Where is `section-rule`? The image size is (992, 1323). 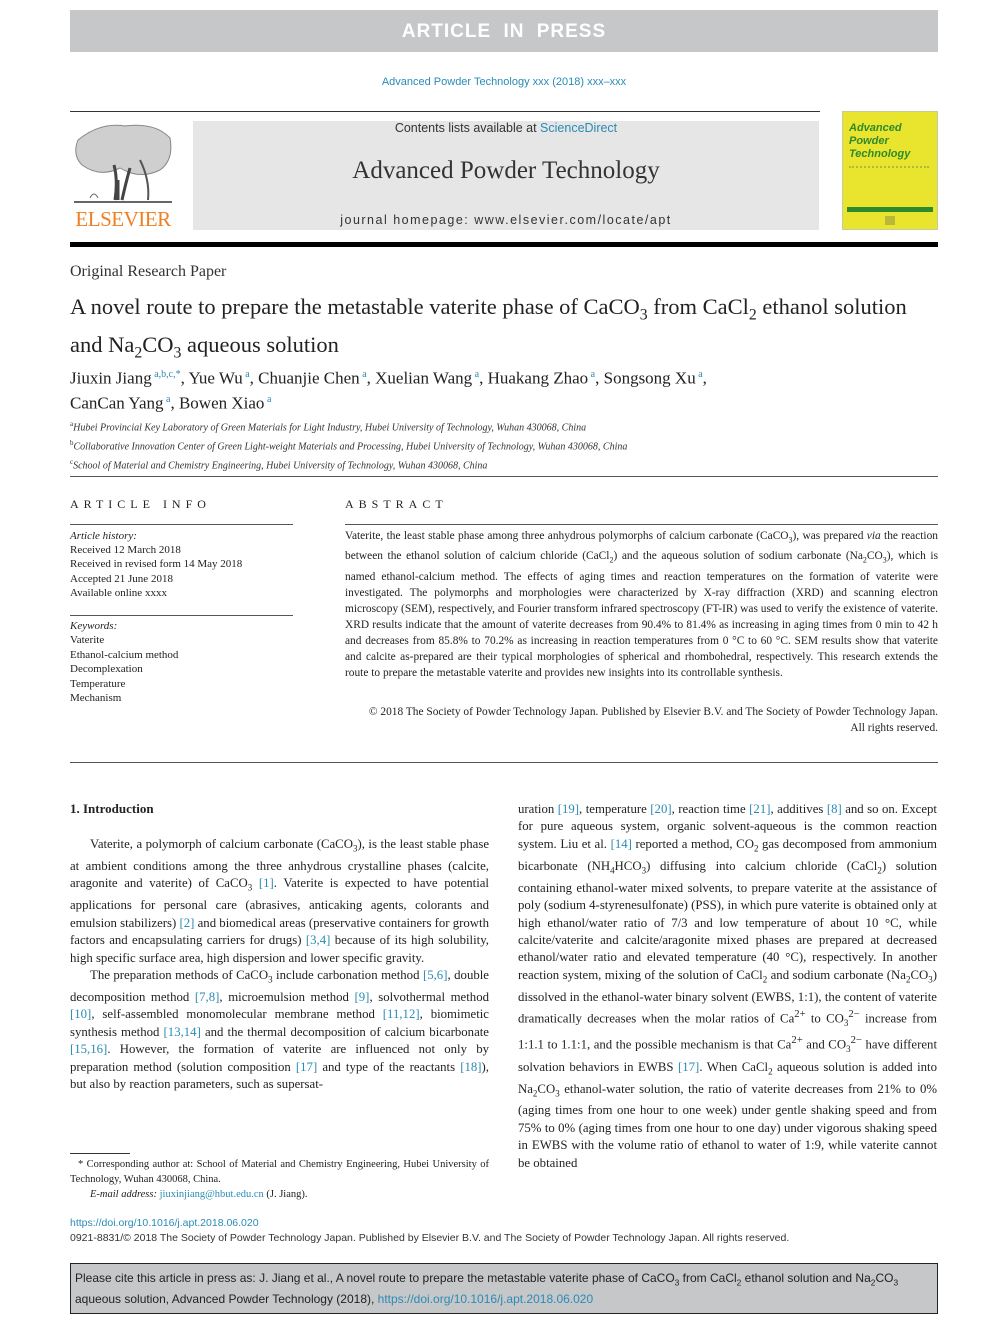 section-rule is located at coordinates (504, 476).